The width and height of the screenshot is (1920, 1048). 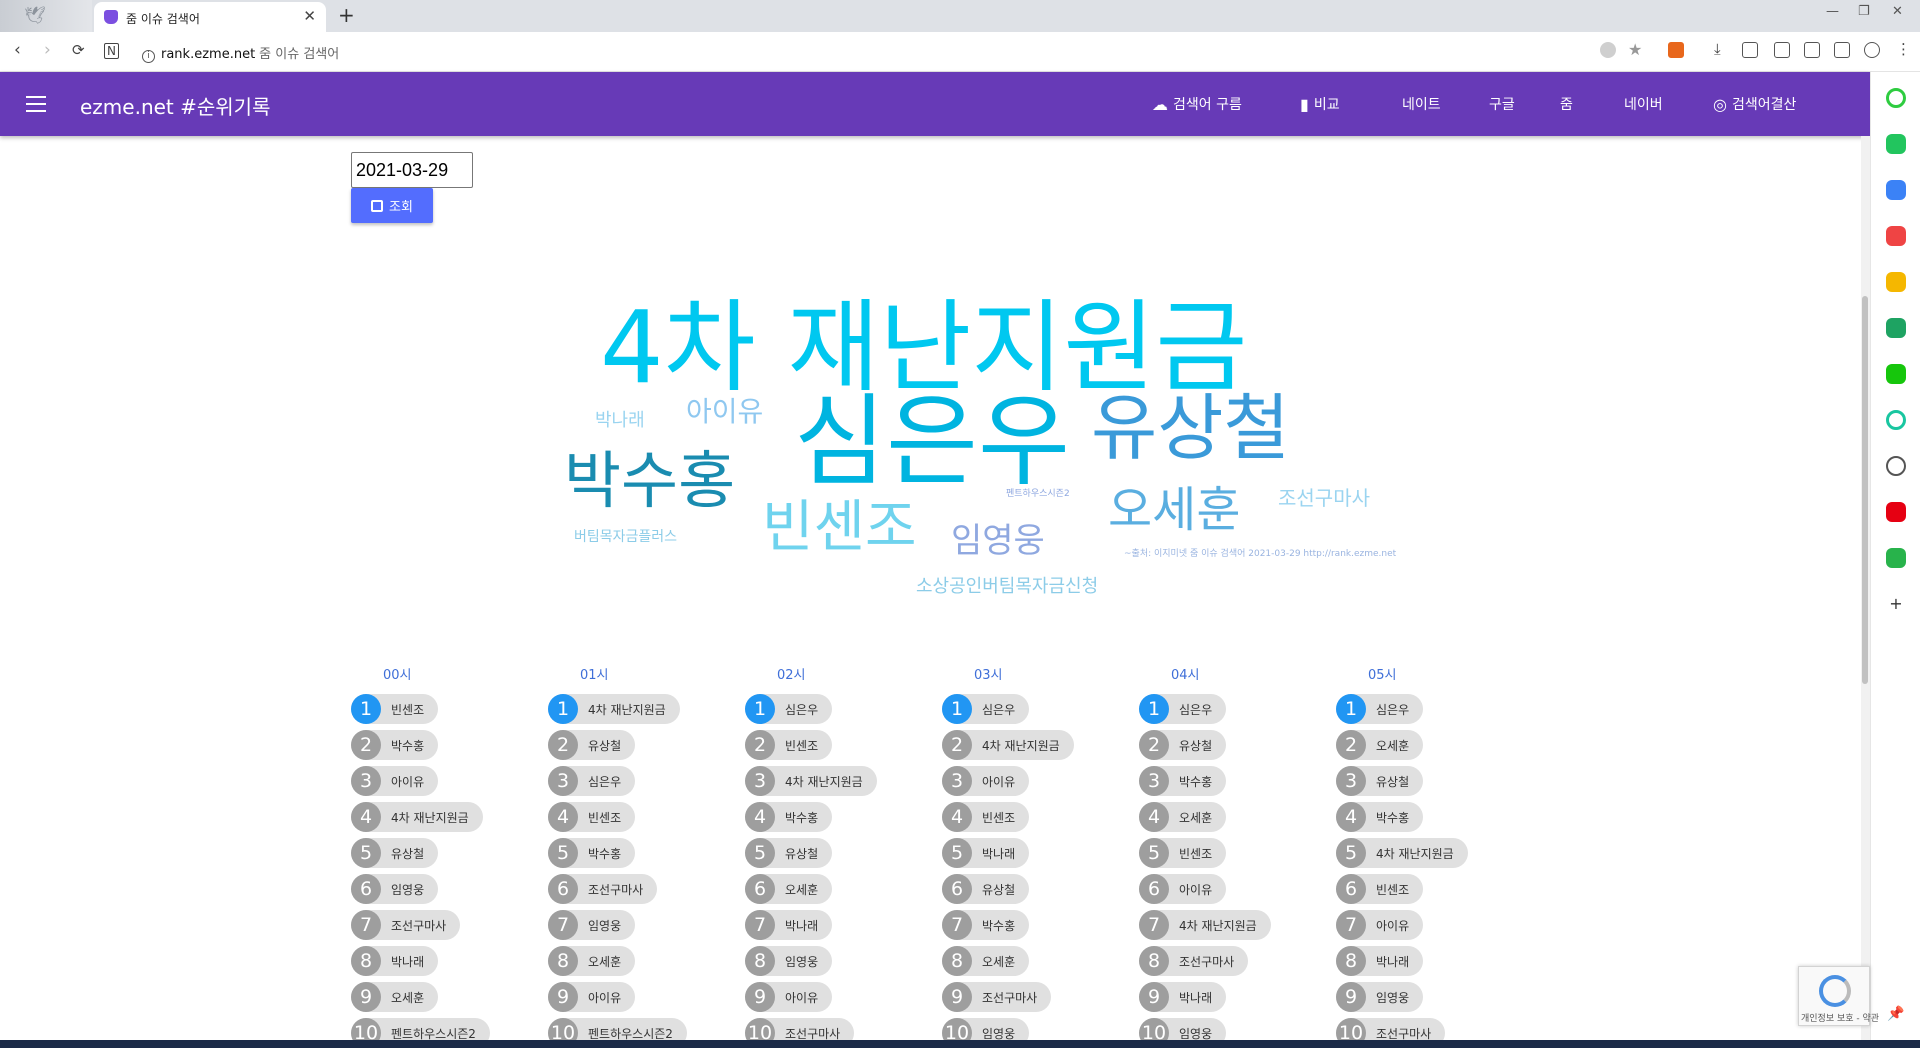 What do you see at coordinates (1896, 604) in the screenshot?
I see `side-add-icon: +` at bounding box center [1896, 604].